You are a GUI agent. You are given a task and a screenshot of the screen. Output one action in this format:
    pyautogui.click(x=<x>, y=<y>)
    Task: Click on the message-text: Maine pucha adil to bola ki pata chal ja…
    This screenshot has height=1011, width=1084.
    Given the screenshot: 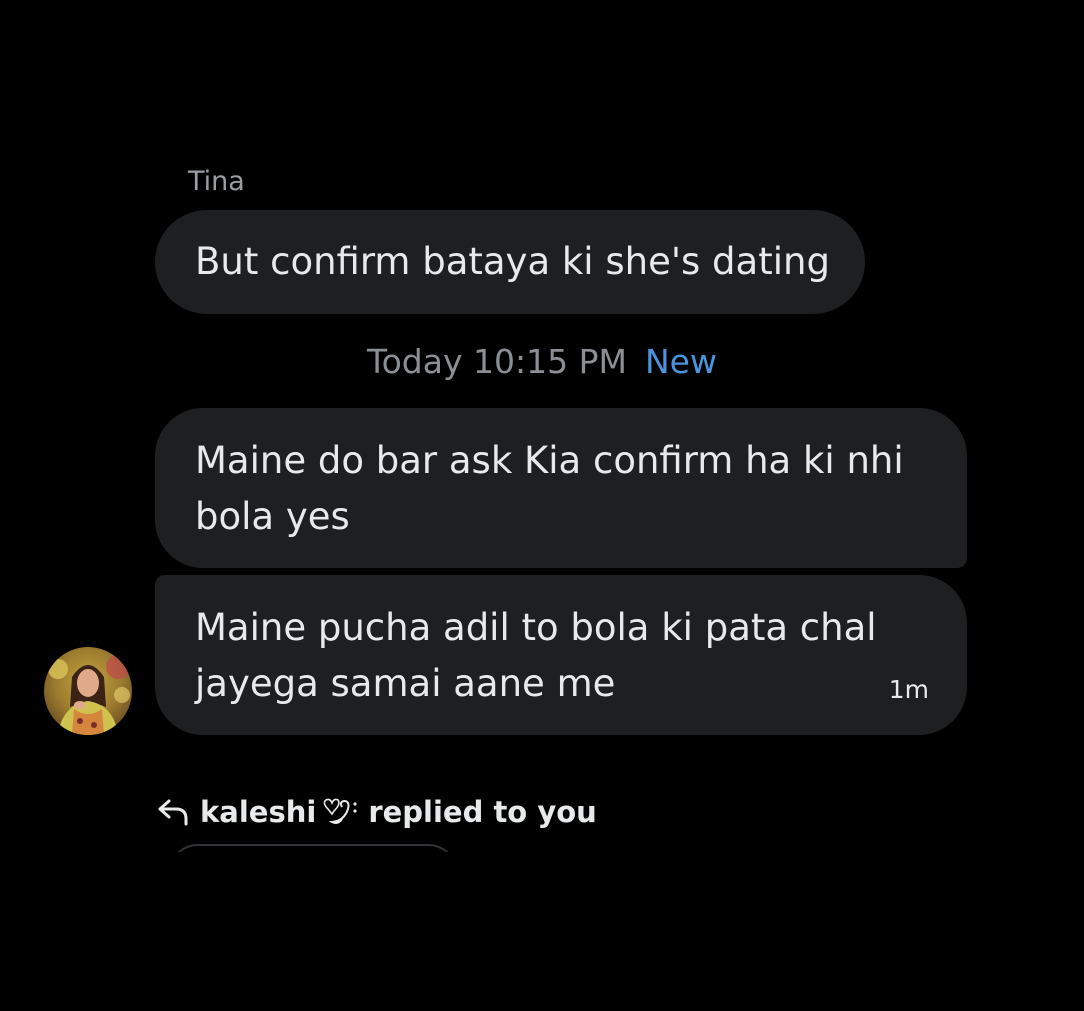 What is the action you would take?
    pyautogui.click(x=536, y=655)
    